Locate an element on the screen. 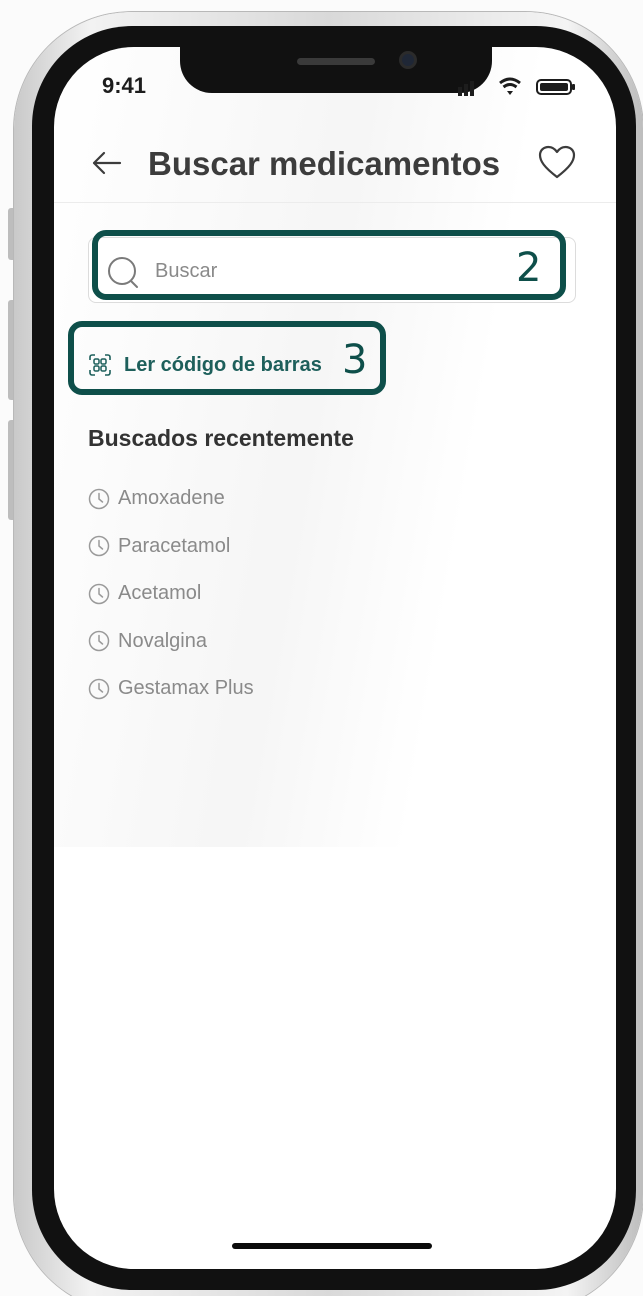  heart-icon is located at coordinates (557, 163).